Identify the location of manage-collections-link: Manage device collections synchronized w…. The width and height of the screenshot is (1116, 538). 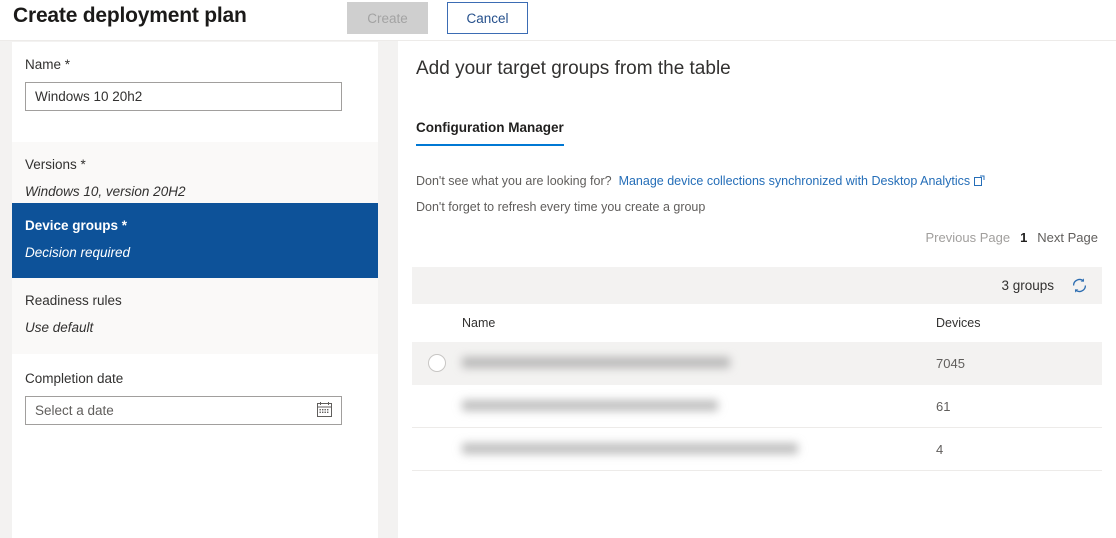
(802, 181).